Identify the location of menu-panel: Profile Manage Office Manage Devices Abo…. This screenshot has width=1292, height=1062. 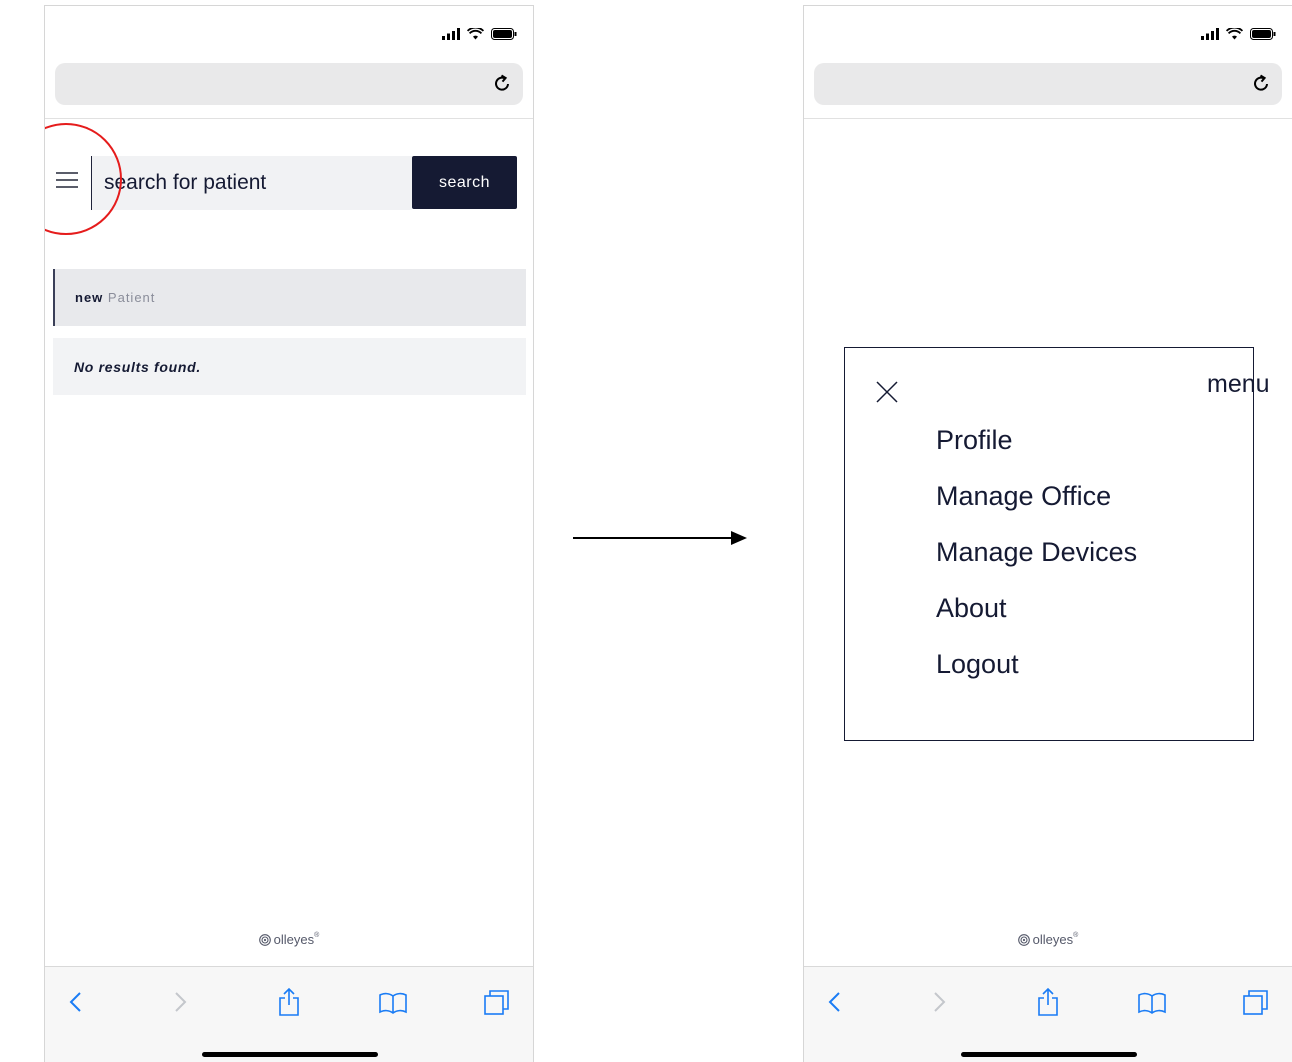
(1049, 544).